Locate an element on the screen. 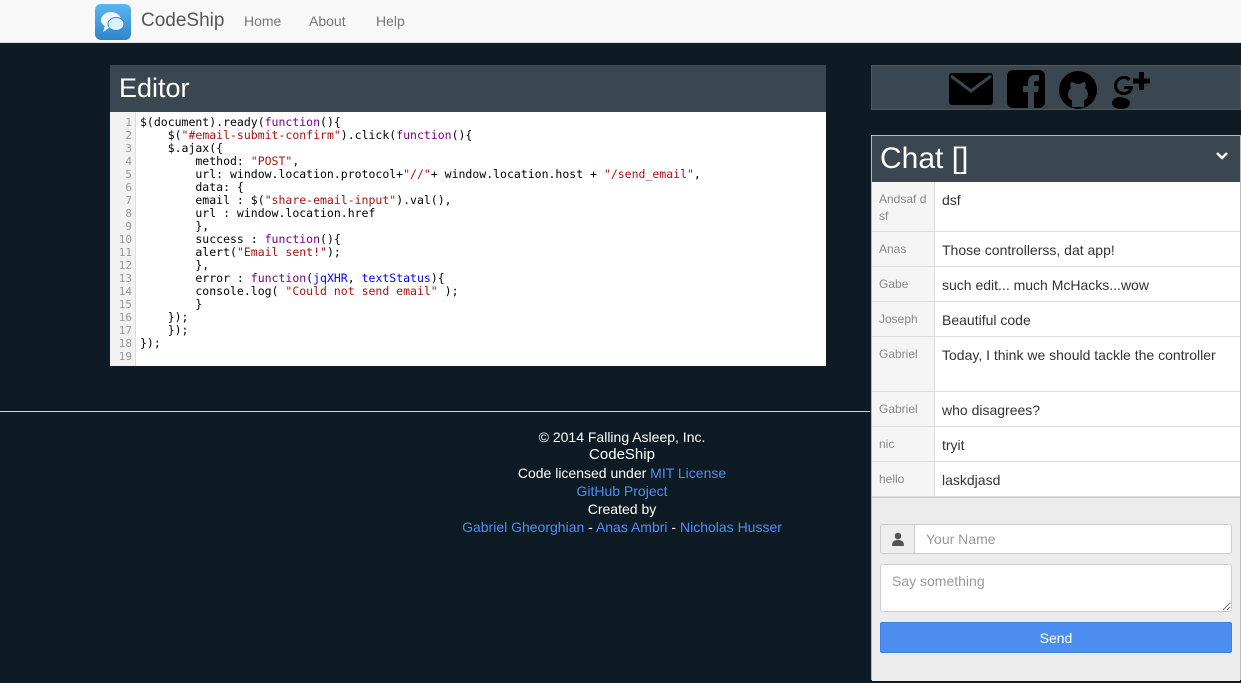 This screenshot has width=1241, height=683. line-number: 2 is located at coordinates (128, 135).